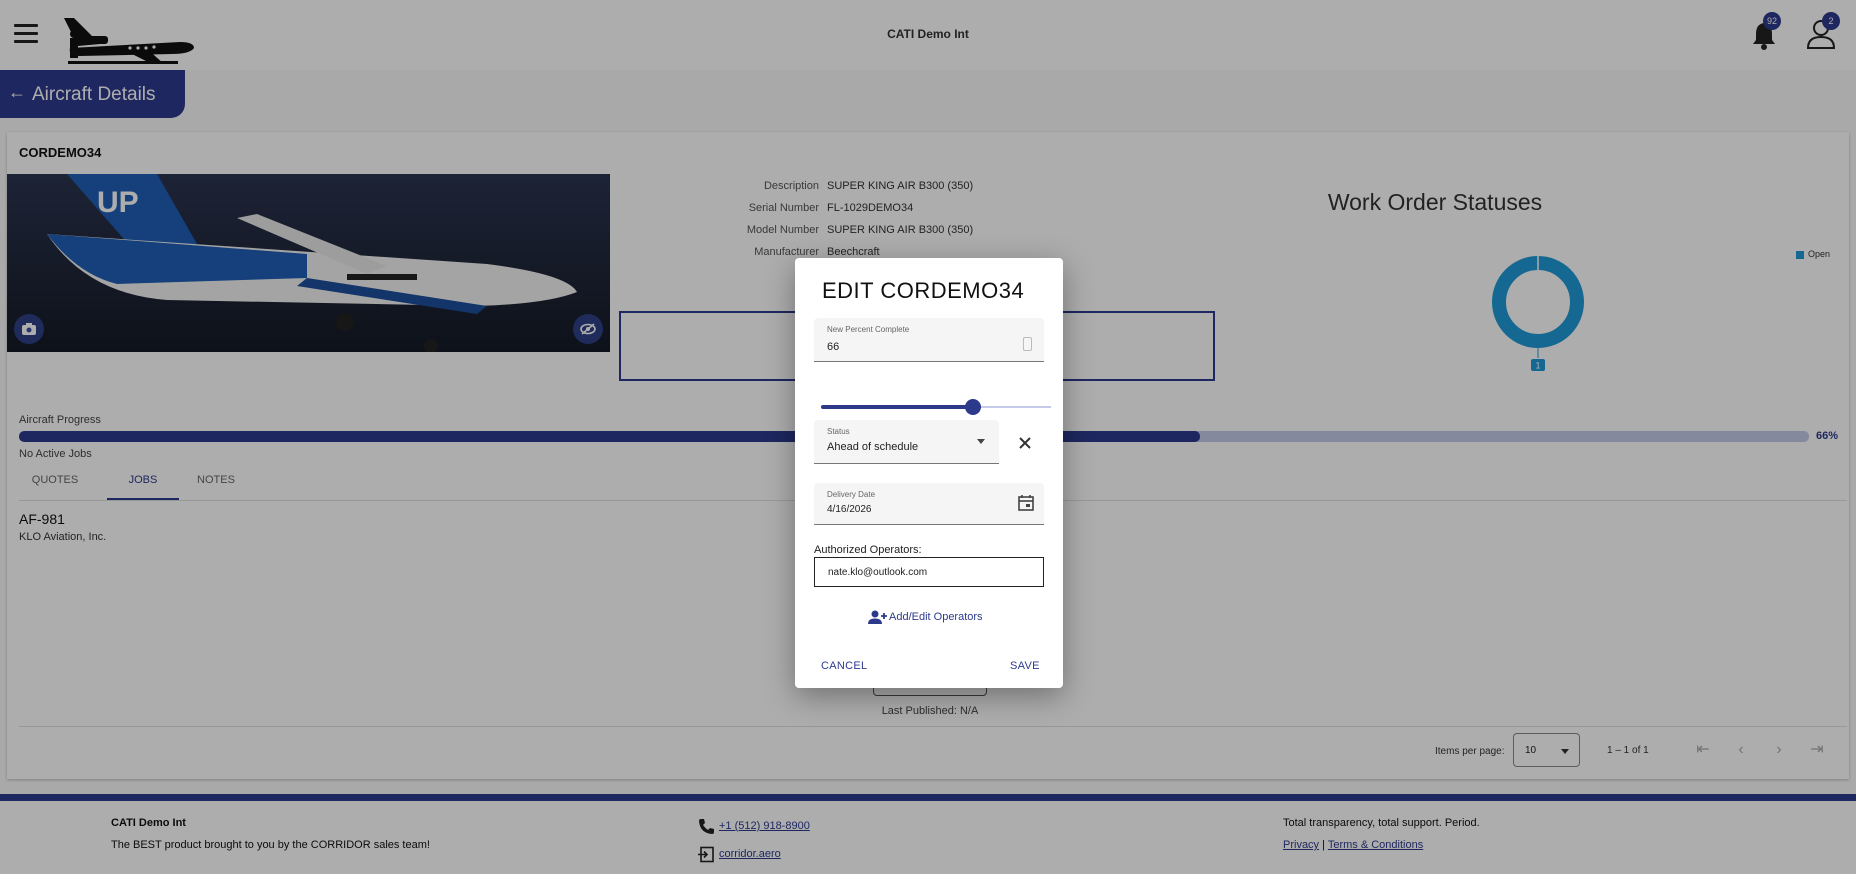  I want to click on save-button: SAVE, so click(1025, 666).